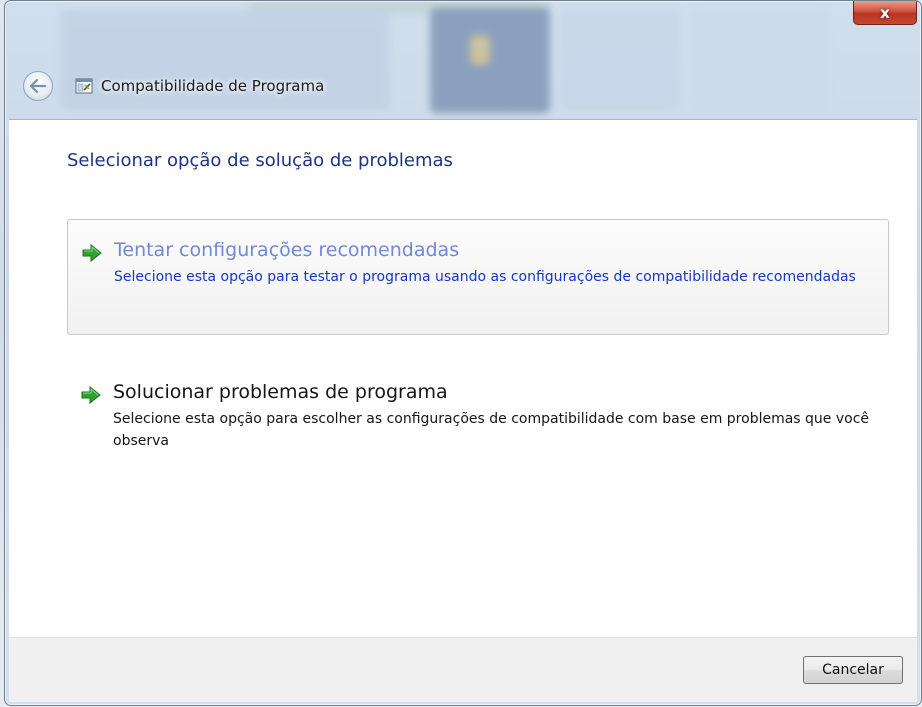  I want to click on close-icon: x, so click(885, 12).